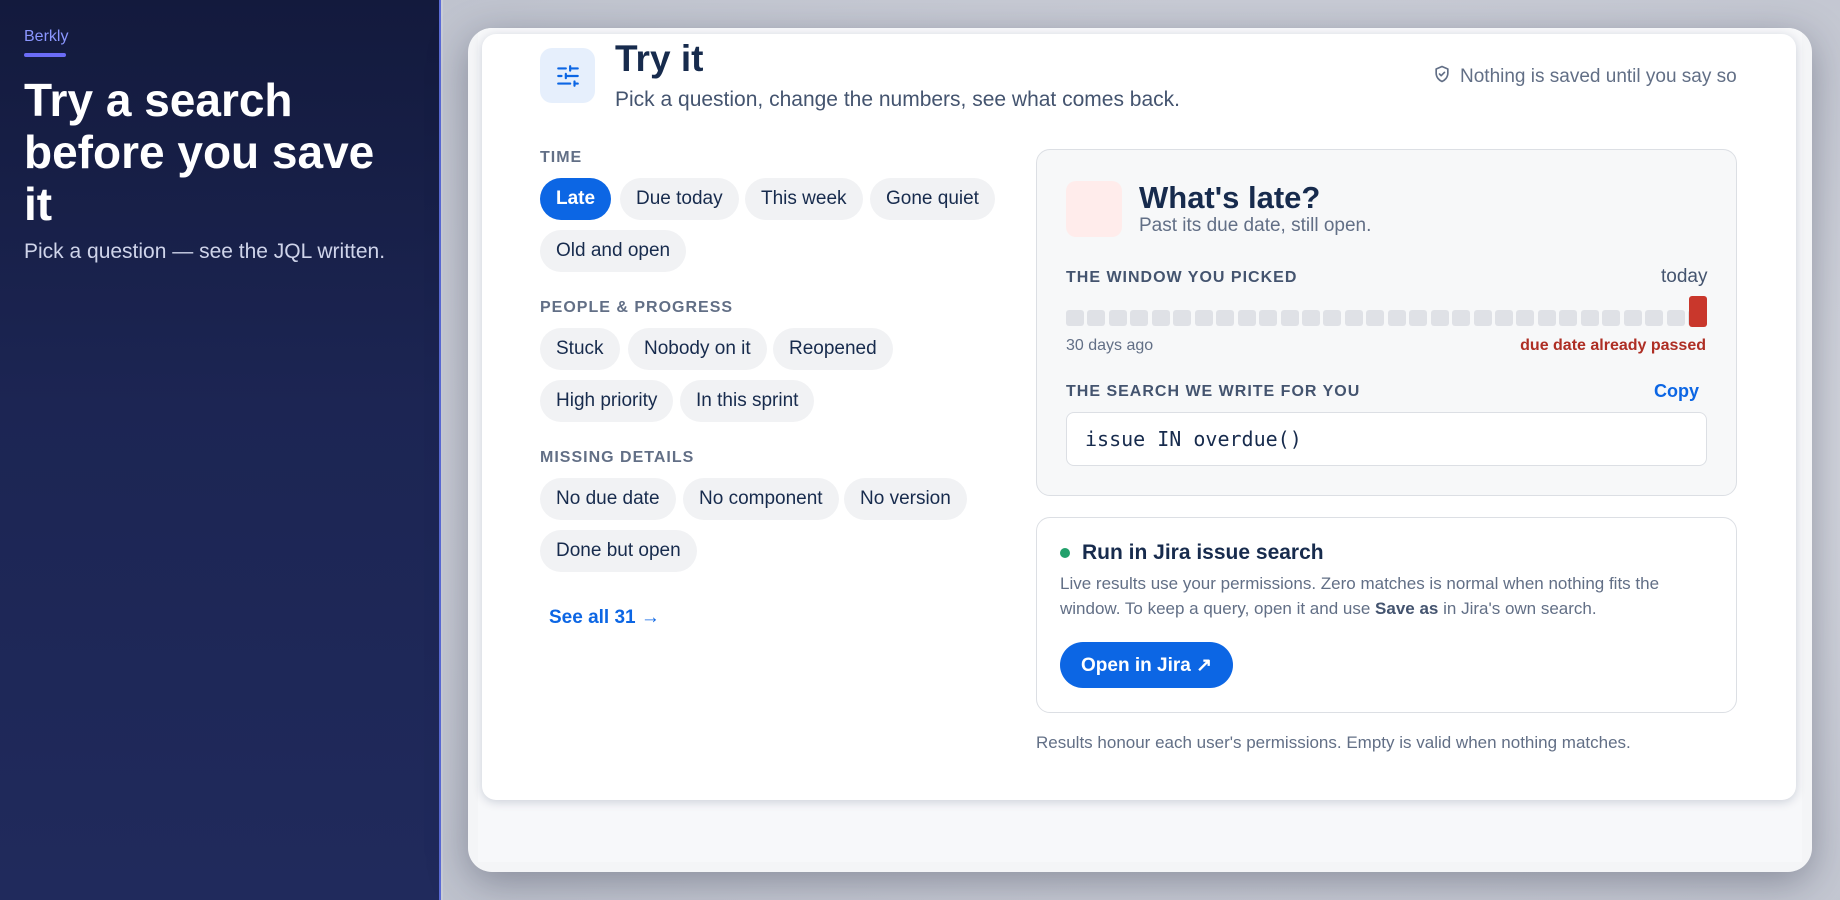 This screenshot has height=900, width=1840. What do you see at coordinates (618, 551) in the screenshot?
I see `chip-done-but-open: Done but open` at bounding box center [618, 551].